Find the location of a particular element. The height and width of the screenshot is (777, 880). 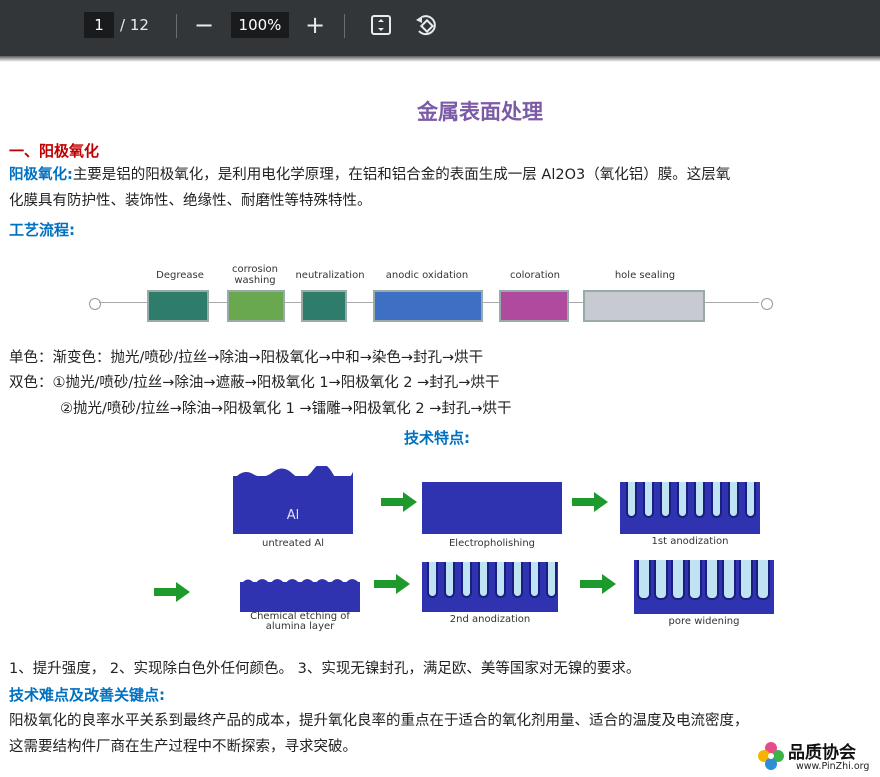

step-label-coloration: coloration is located at coordinates (535, 275).